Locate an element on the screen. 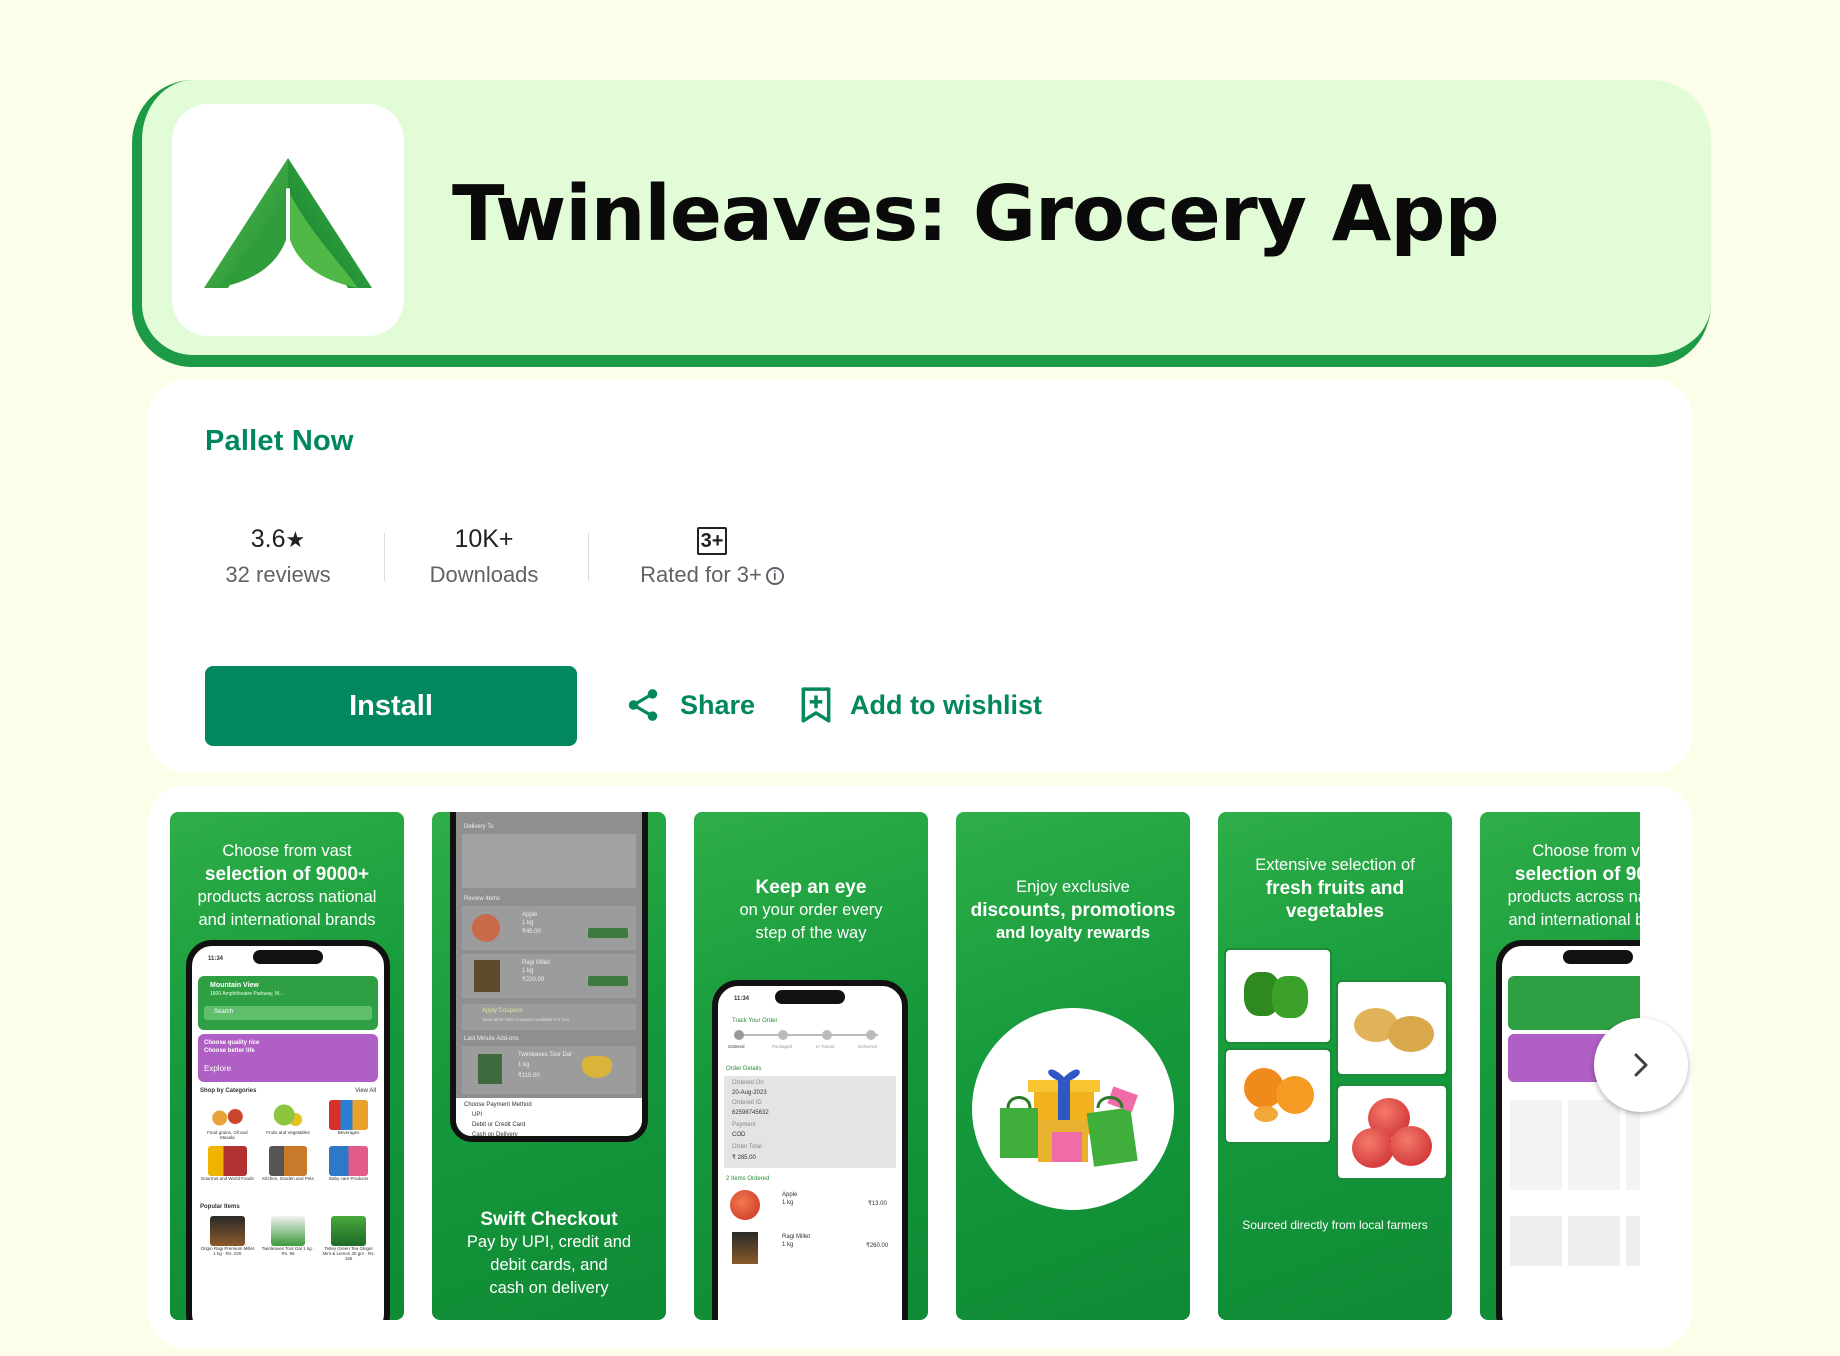 This screenshot has height=1356, width=1840. caption-line: fresh fruits and is located at coordinates (1335, 888).